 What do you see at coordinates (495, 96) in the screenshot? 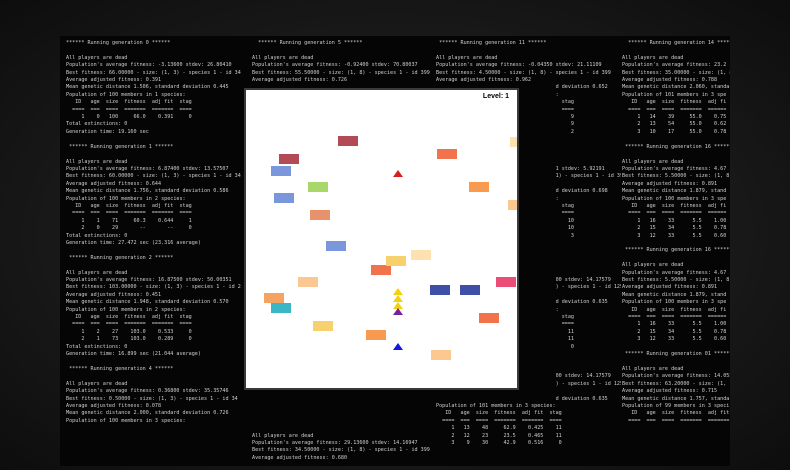
I see `level-indicator: Level: 1` at bounding box center [495, 96].